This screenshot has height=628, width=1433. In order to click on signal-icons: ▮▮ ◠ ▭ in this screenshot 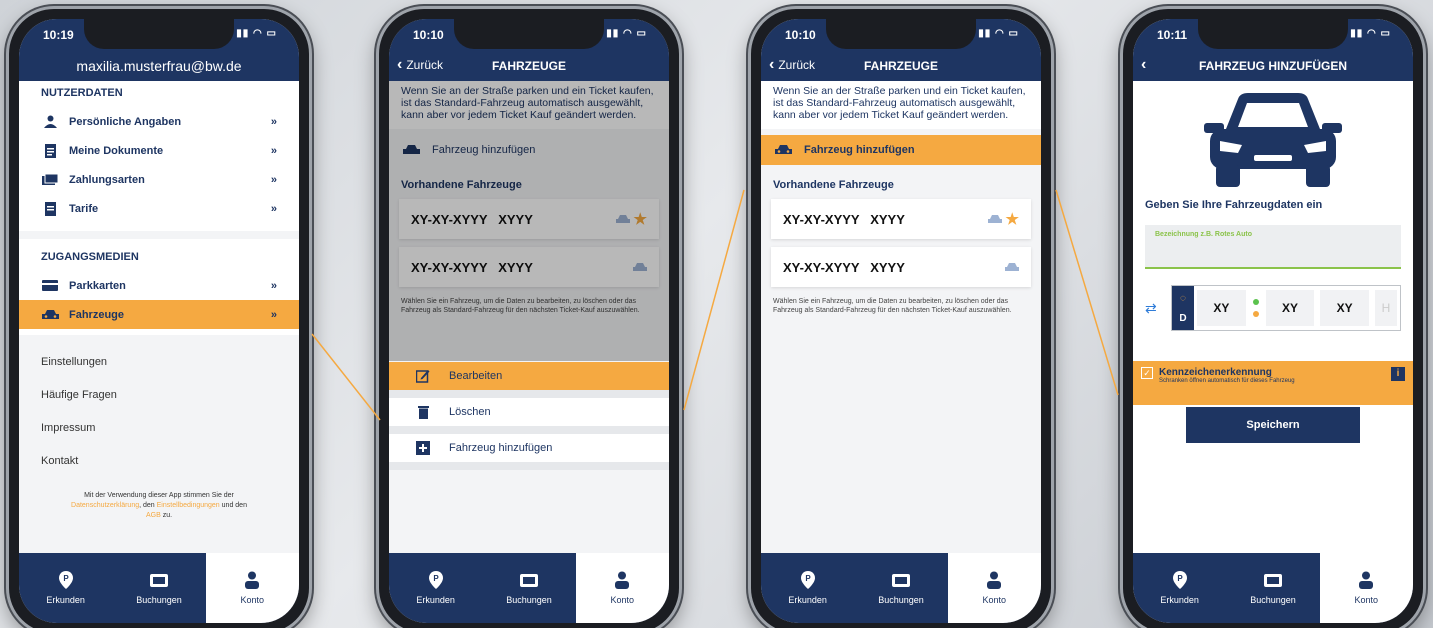, I will do `click(256, 33)`.